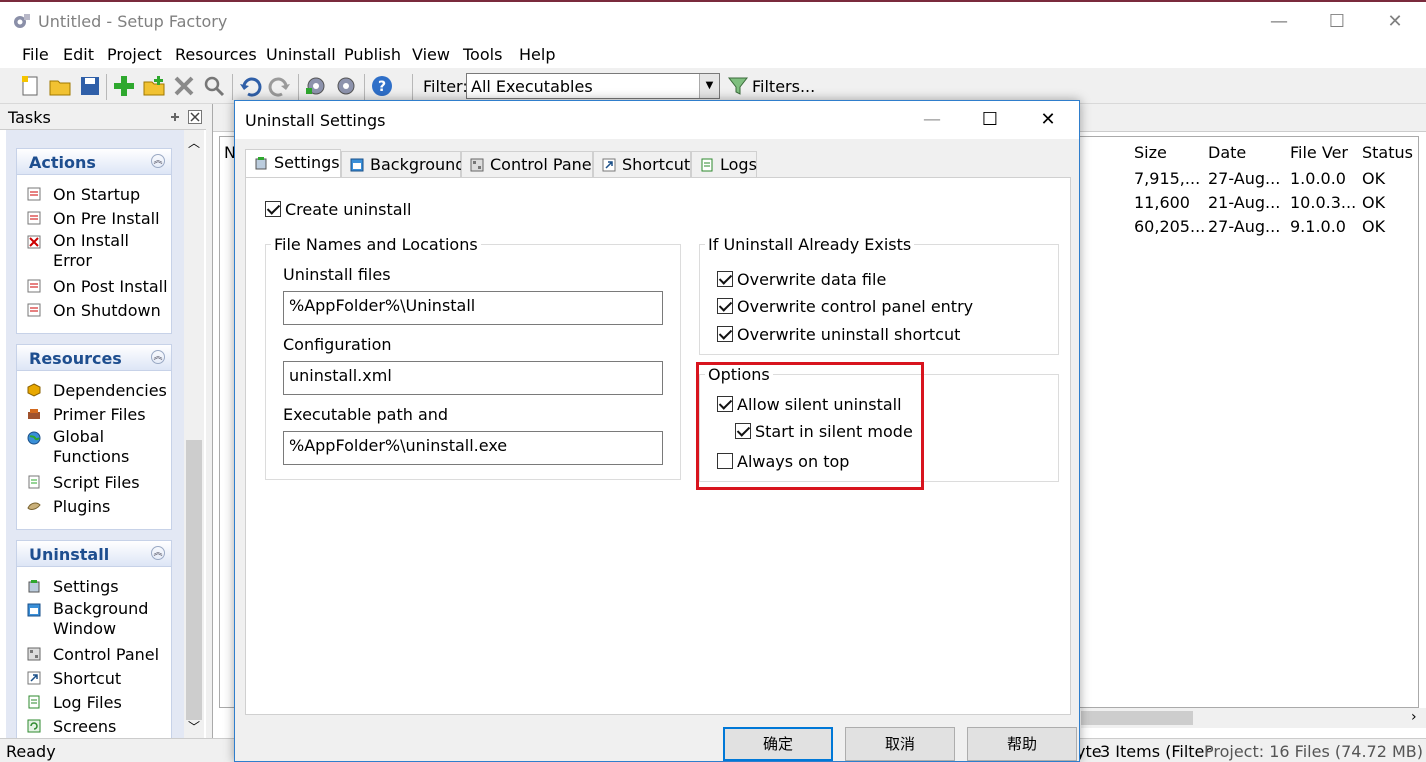  What do you see at coordinates (34, 390) in the screenshot?
I see `dependencies-icon` at bounding box center [34, 390].